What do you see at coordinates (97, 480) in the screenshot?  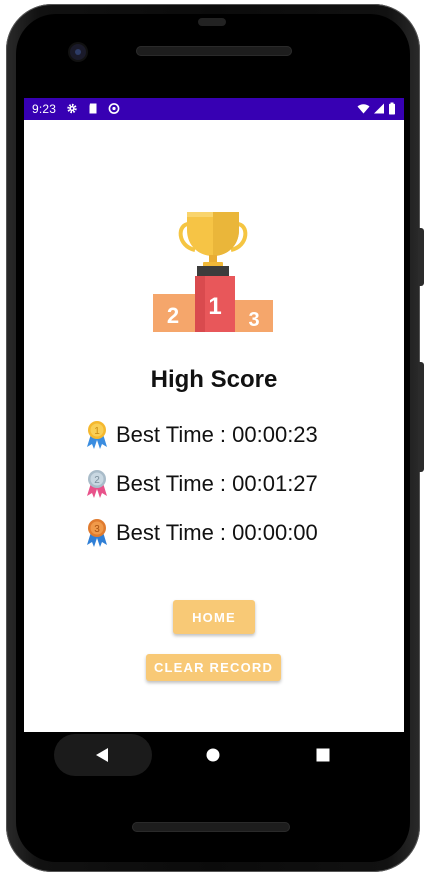 I see `silver-medal-rank: 2` at bounding box center [97, 480].